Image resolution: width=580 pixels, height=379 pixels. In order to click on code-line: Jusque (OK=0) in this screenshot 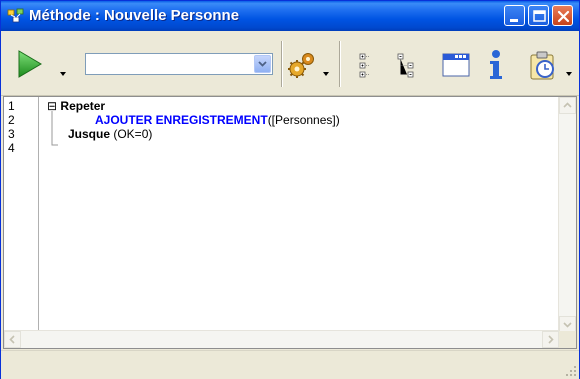, I will do `click(110, 134)`.